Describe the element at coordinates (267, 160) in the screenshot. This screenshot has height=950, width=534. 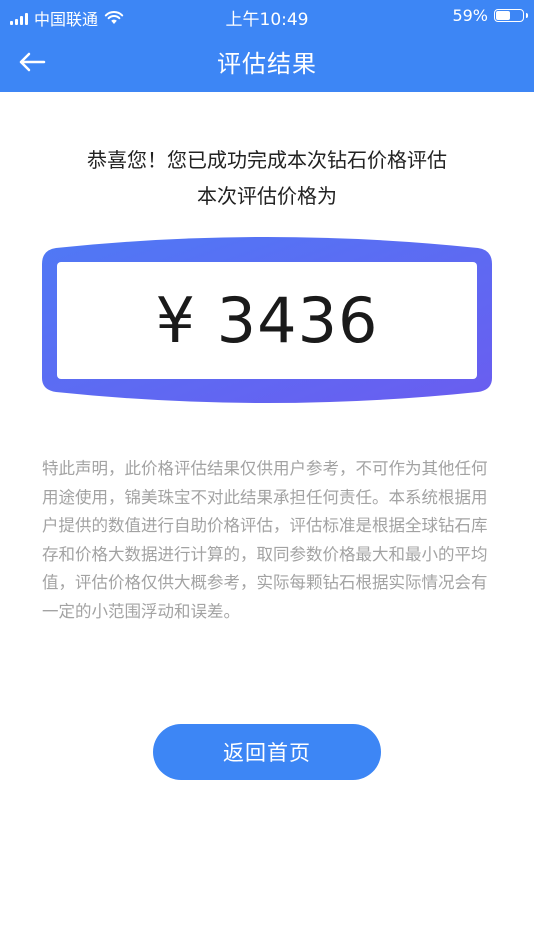
I see `congrats-message: 恭喜您！您已成功完成本次钻石价格评估` at that location.